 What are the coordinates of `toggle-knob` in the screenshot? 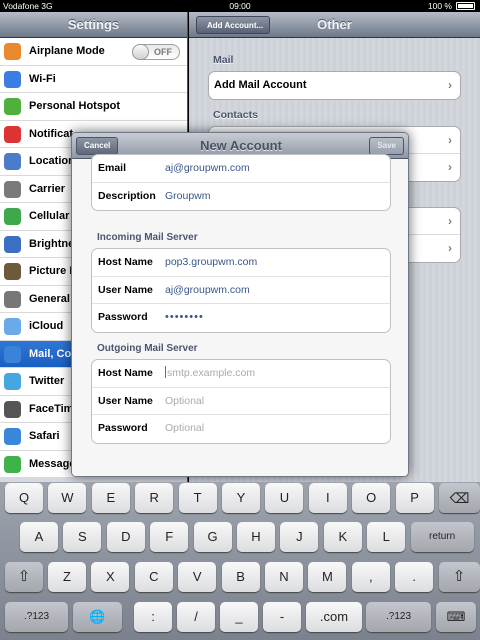 It's located at (140, 52).